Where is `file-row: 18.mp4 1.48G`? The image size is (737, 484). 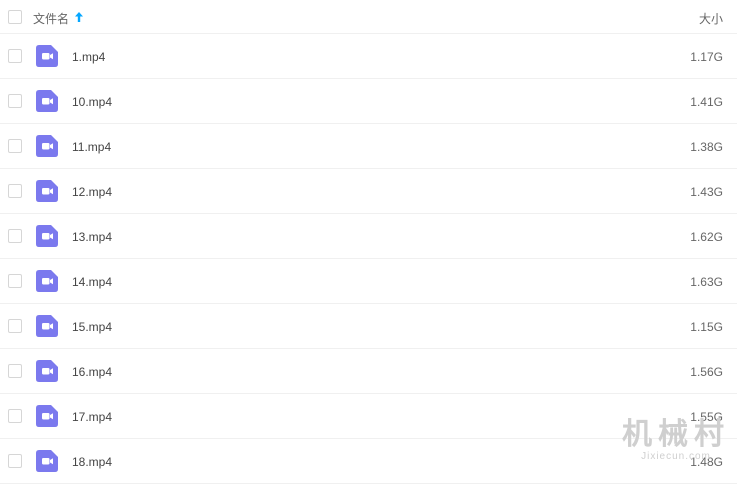 file-row: 18.mp4 1.48G is located at coordinates (368, 461).